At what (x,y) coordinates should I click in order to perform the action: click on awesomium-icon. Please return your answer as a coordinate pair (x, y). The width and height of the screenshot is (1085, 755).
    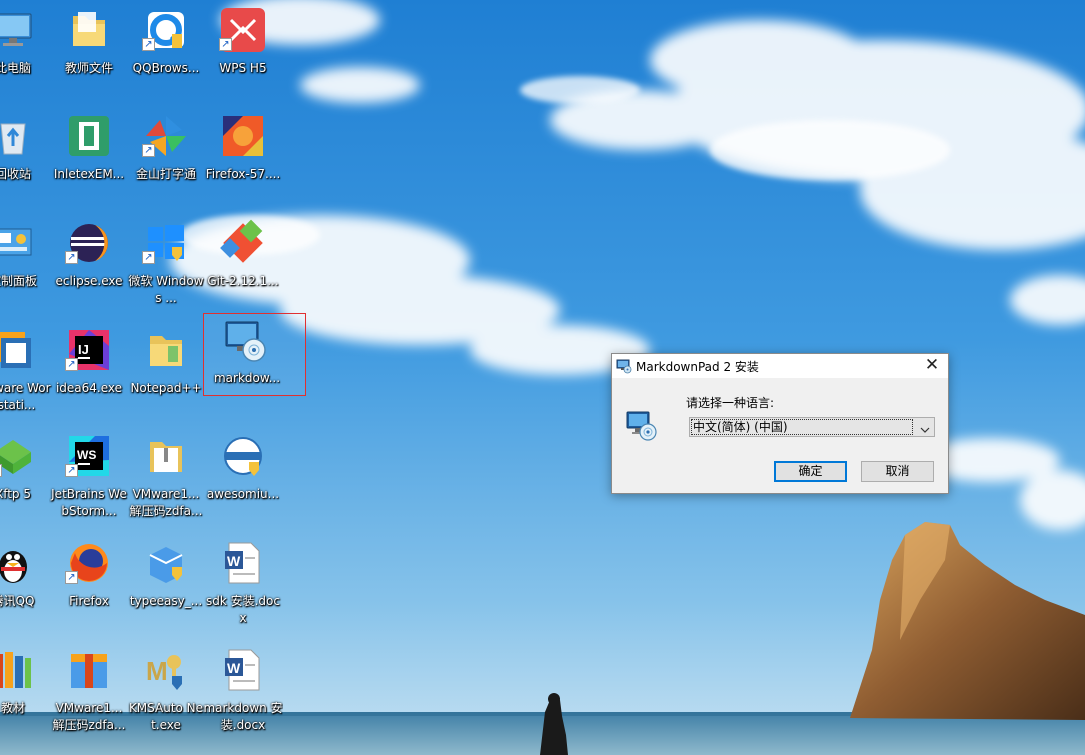
    Looking at the image, I should click on (243, 456).